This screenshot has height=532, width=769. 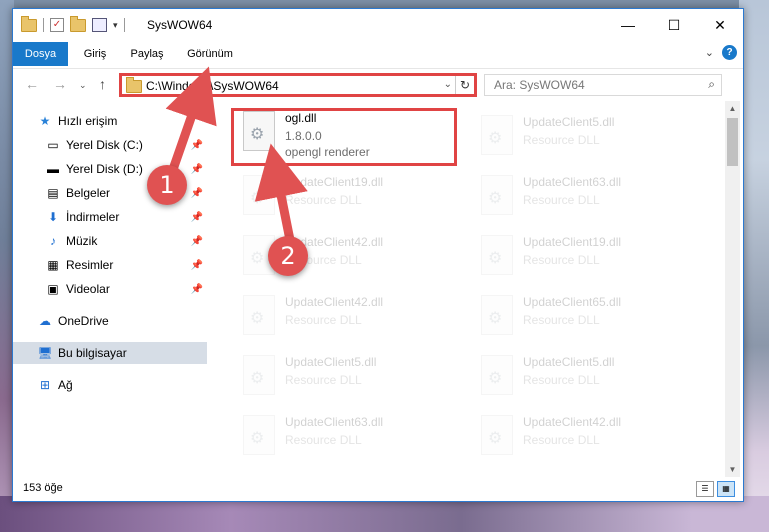 I want to click on sidebar-item-label: İndirmeler, so click(x=93, y=217).